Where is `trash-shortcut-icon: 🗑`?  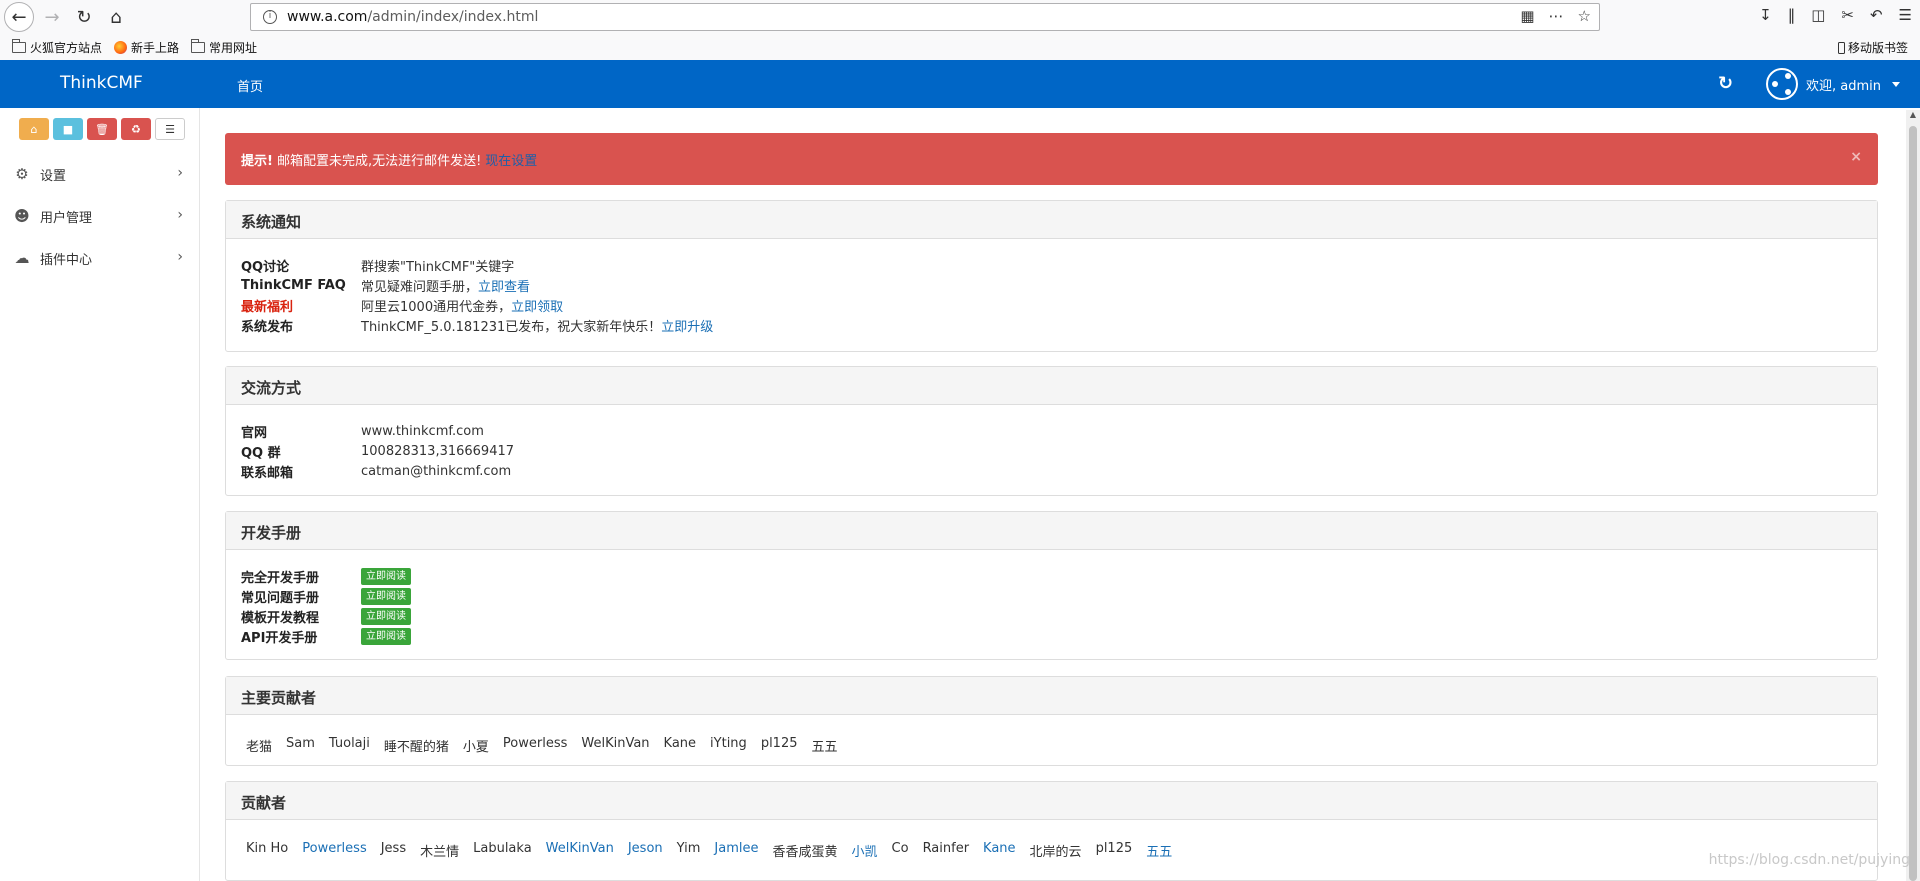 trash-shortcut-icon: 🗑 is located at coordinates (102, 129).